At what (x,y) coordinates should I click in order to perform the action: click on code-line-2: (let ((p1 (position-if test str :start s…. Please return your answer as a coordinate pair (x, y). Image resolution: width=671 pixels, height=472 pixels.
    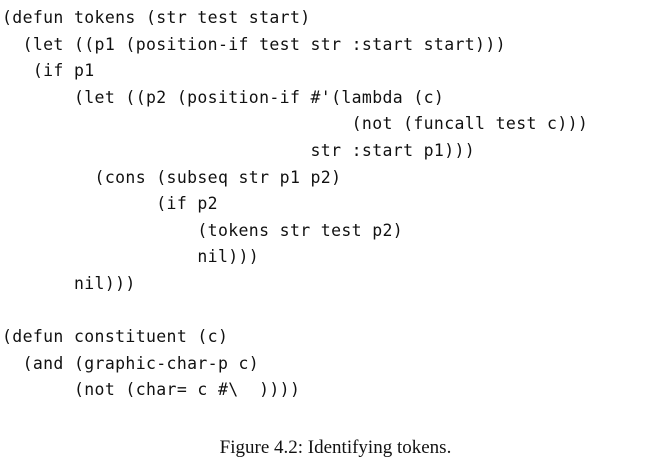
    Looking at the image, I should click on (254, 44).